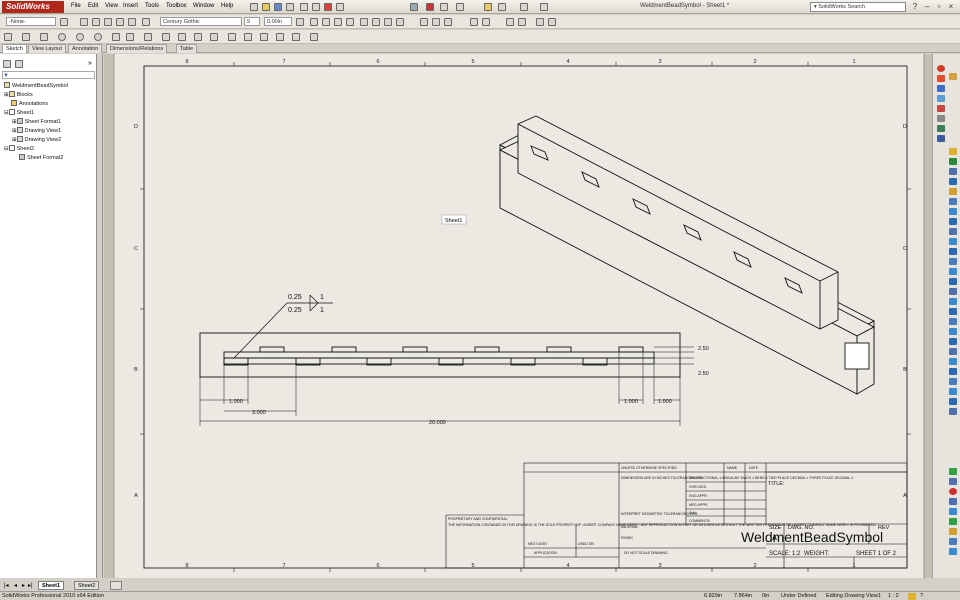  I want to click on align-middle-icon, so click(436, 22).